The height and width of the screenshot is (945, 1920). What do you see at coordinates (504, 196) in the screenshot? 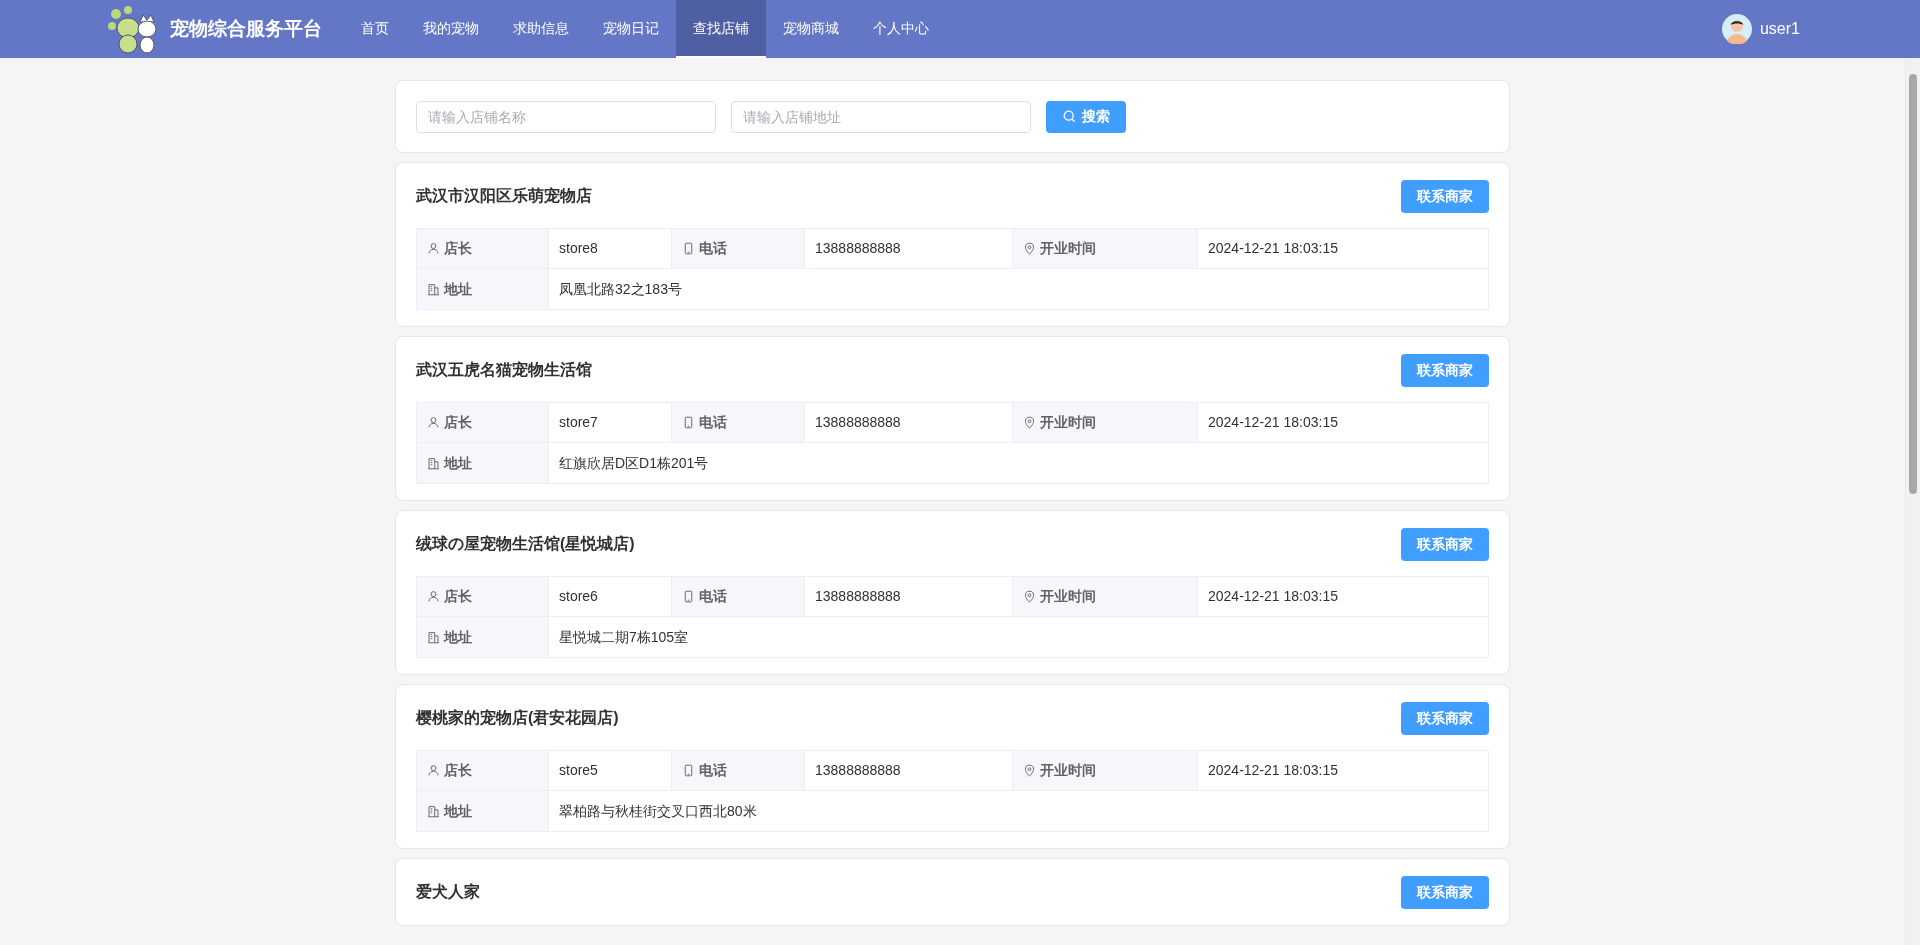
I see `store-name: 武汉市汉阳区乐萌宠物店` at bounding box center [504, 196].